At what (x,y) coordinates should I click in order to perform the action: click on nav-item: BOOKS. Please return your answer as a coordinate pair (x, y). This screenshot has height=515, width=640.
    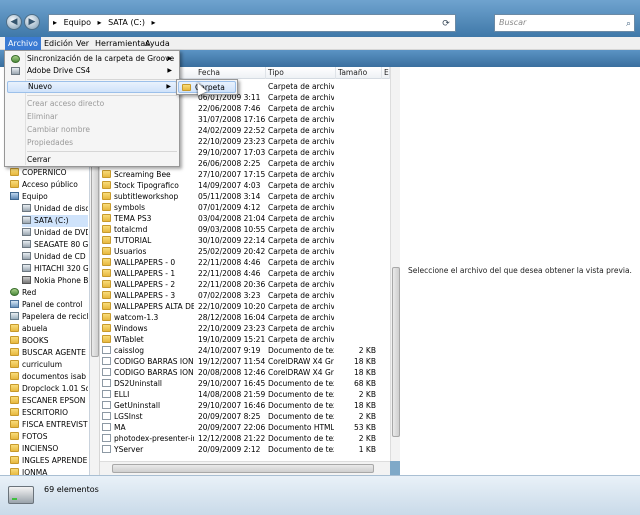
    Looking at the image, I should click on (49, 341).